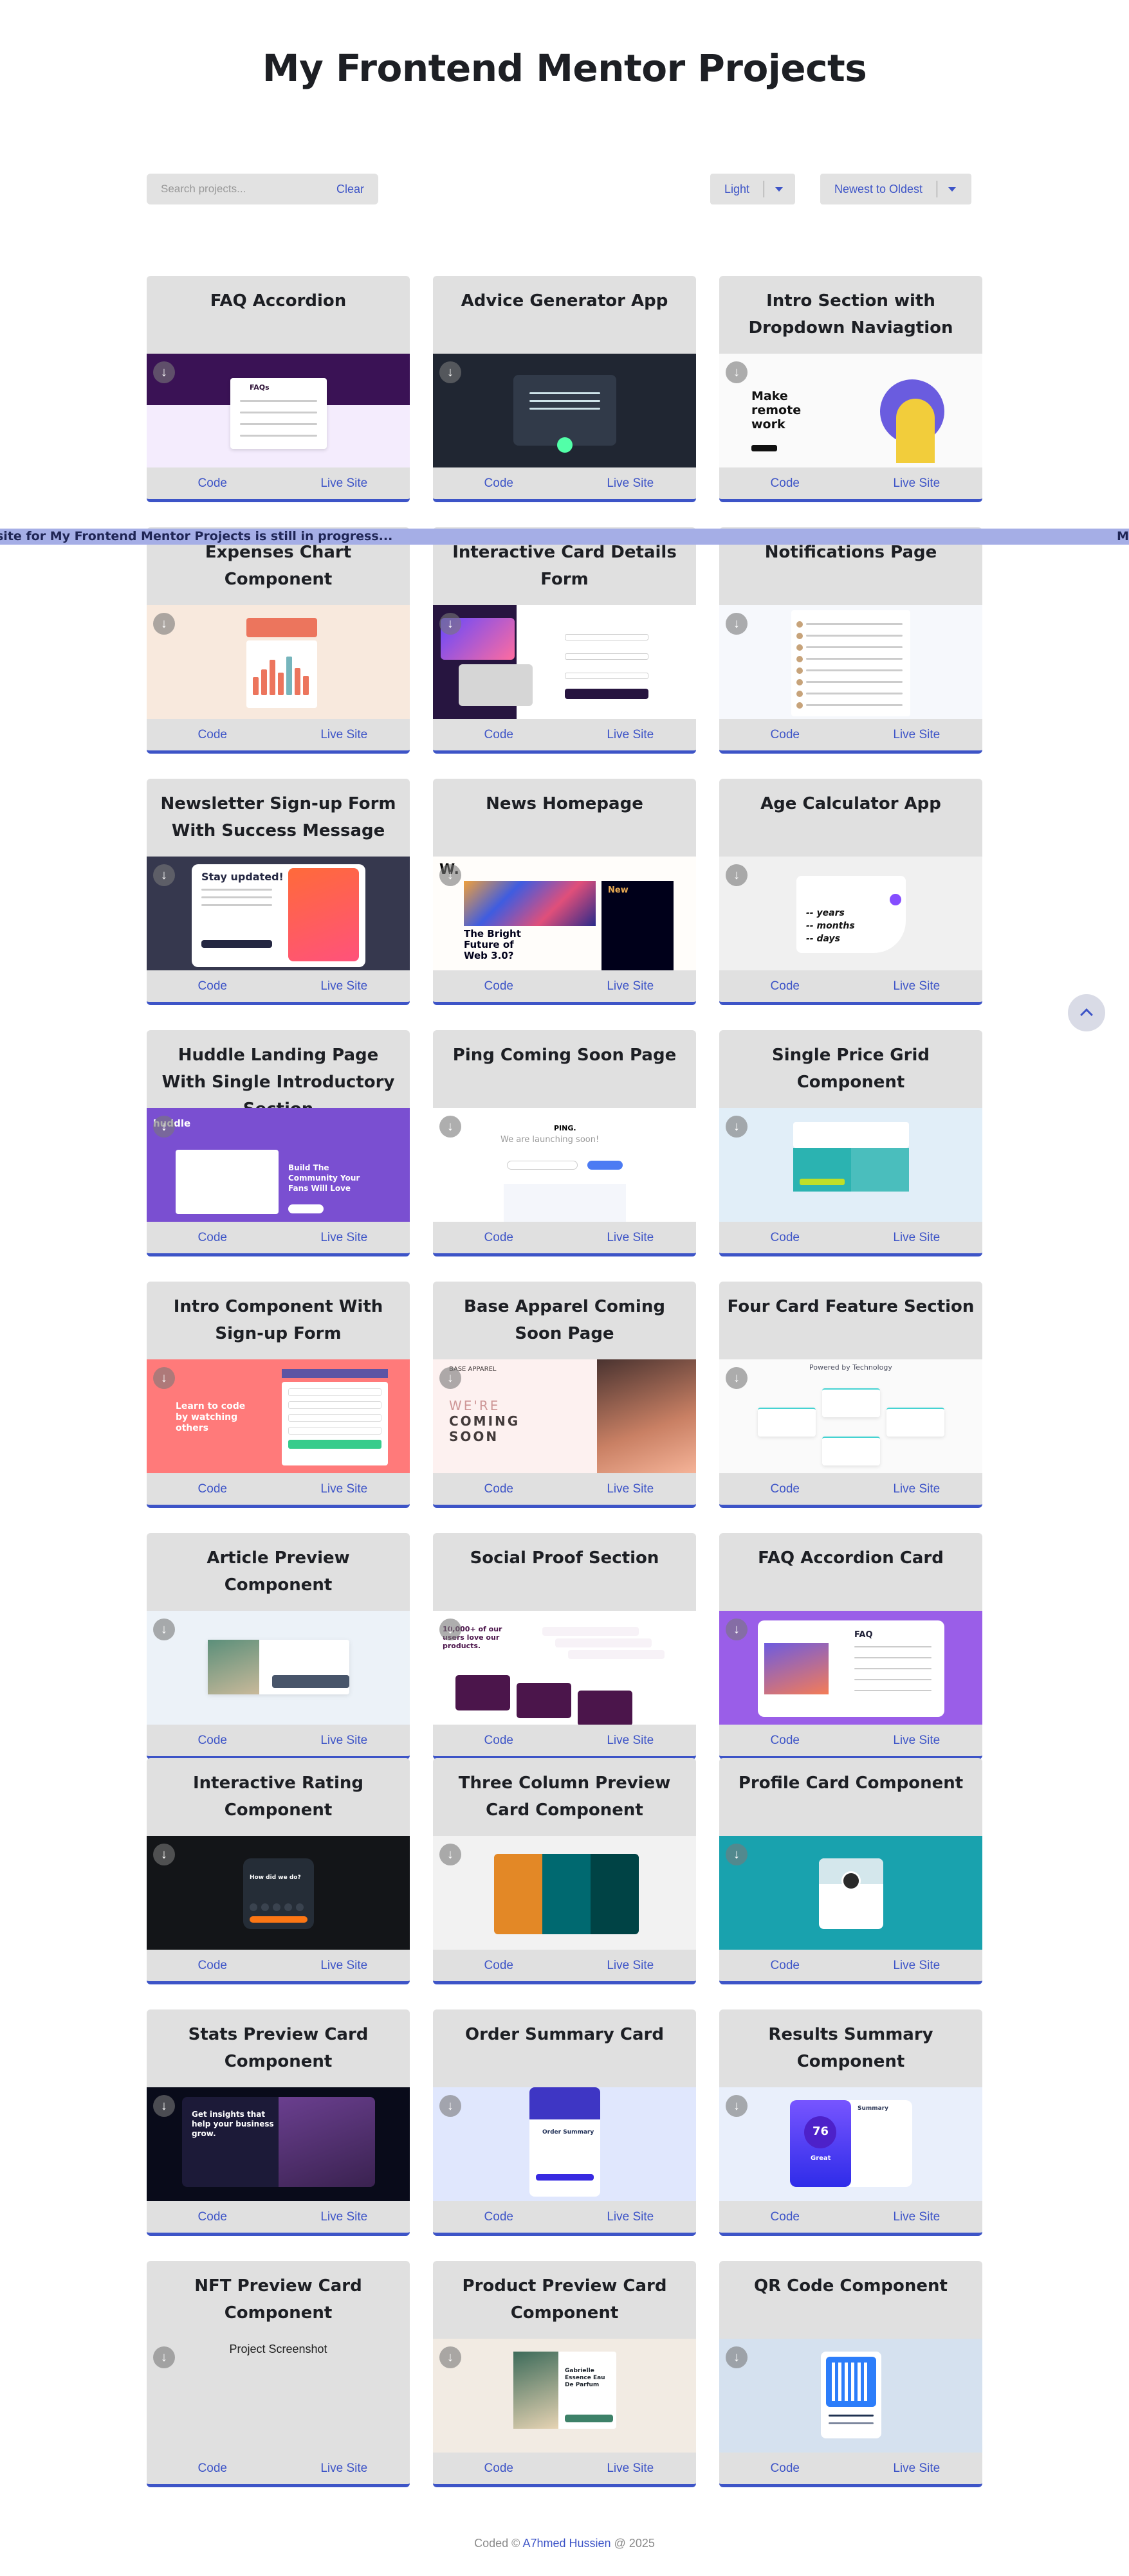  What do you see at coordinates (1086, 1012) in the screenshot?
I see `scroll-to-top-button` at bounding box center [1086, 1012].